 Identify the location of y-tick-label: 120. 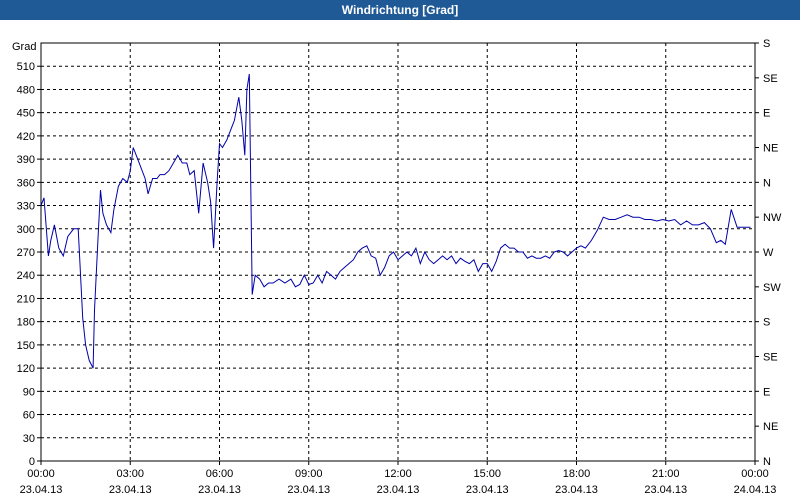
(26, 369).